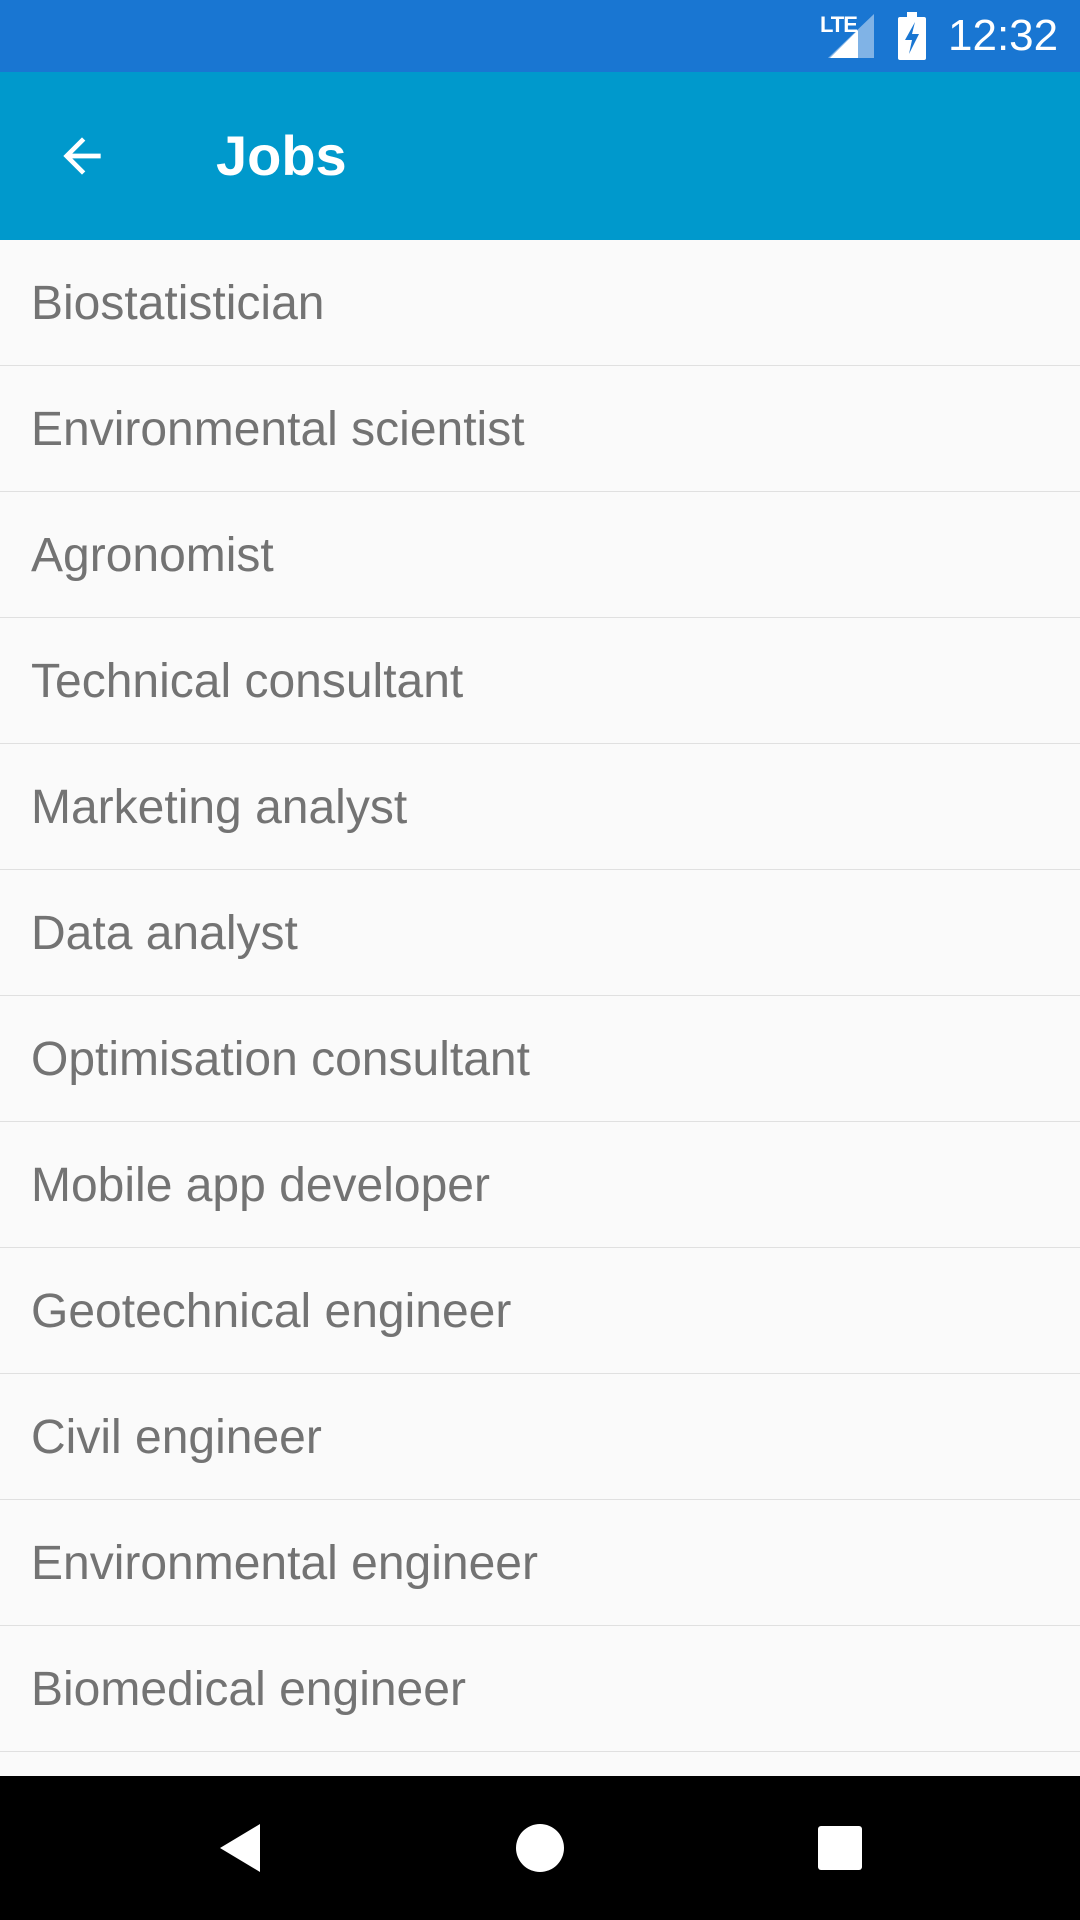 The image size is (1080, 1920). I want to click on job-title: Biostatistician, so click(178, 303).